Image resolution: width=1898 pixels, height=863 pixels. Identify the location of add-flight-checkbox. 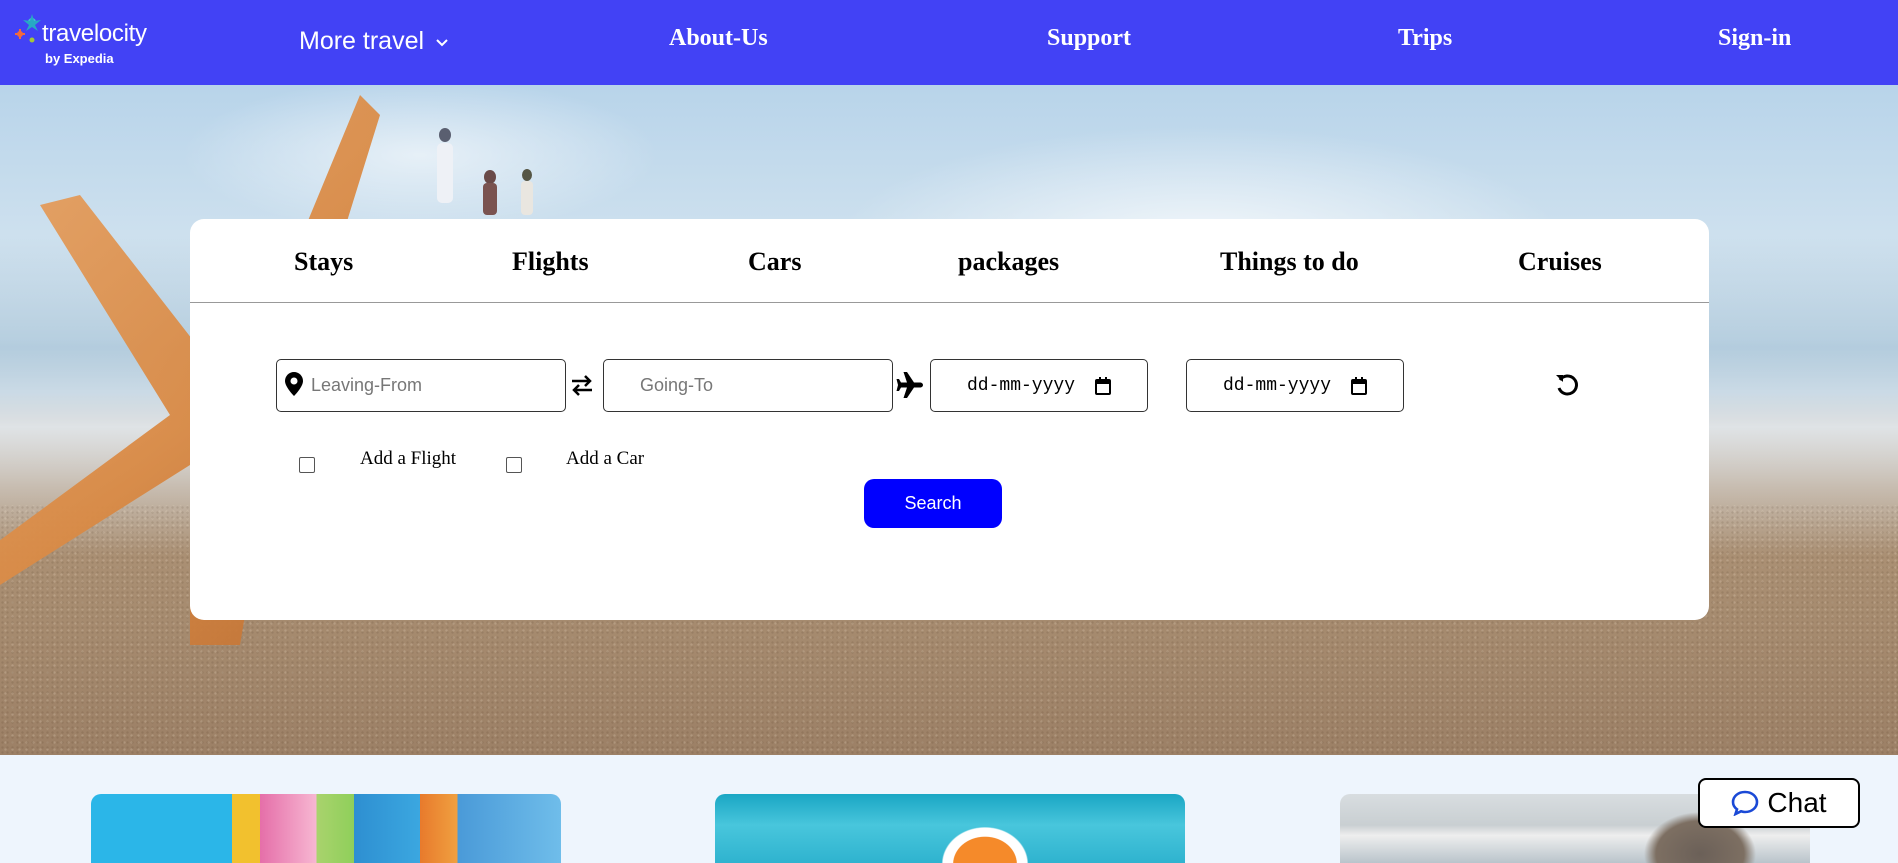
(307, 465).